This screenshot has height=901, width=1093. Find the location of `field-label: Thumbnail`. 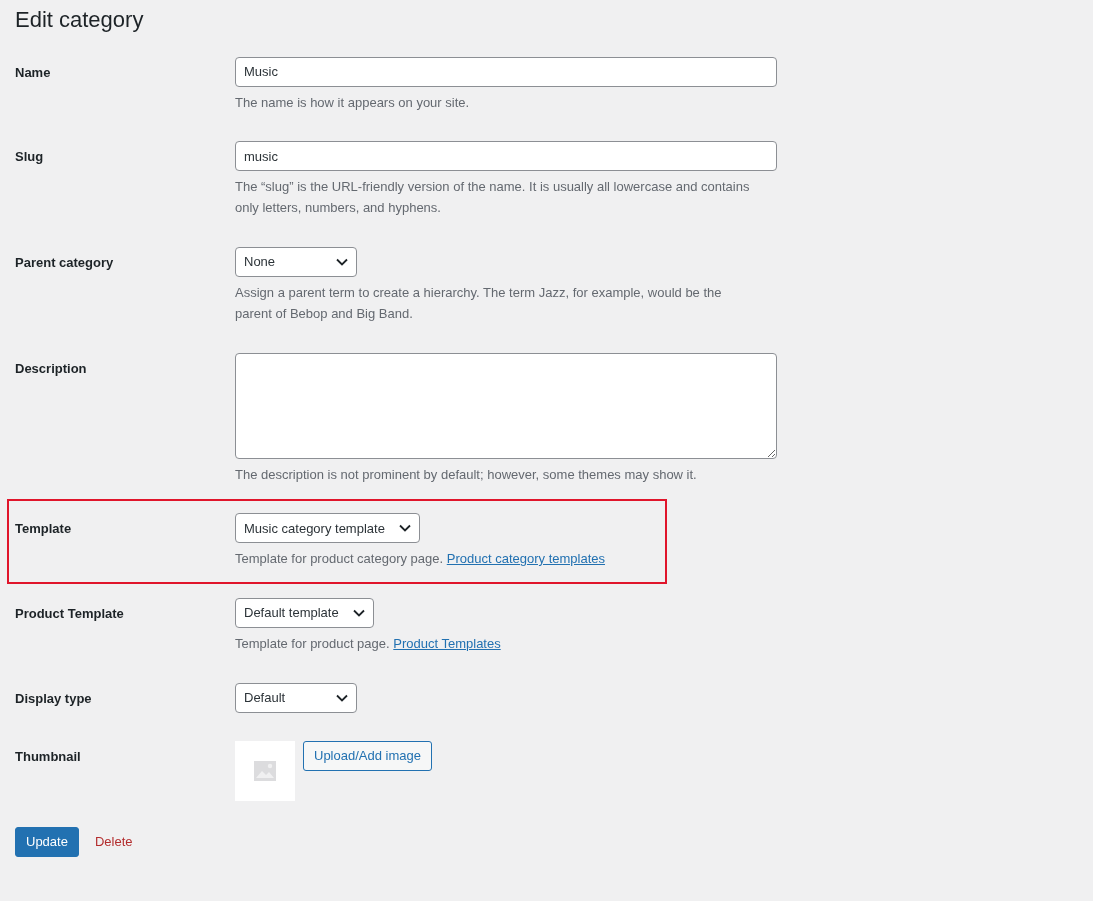

field-label: Thumbnail is located at coordinates (48, 756).